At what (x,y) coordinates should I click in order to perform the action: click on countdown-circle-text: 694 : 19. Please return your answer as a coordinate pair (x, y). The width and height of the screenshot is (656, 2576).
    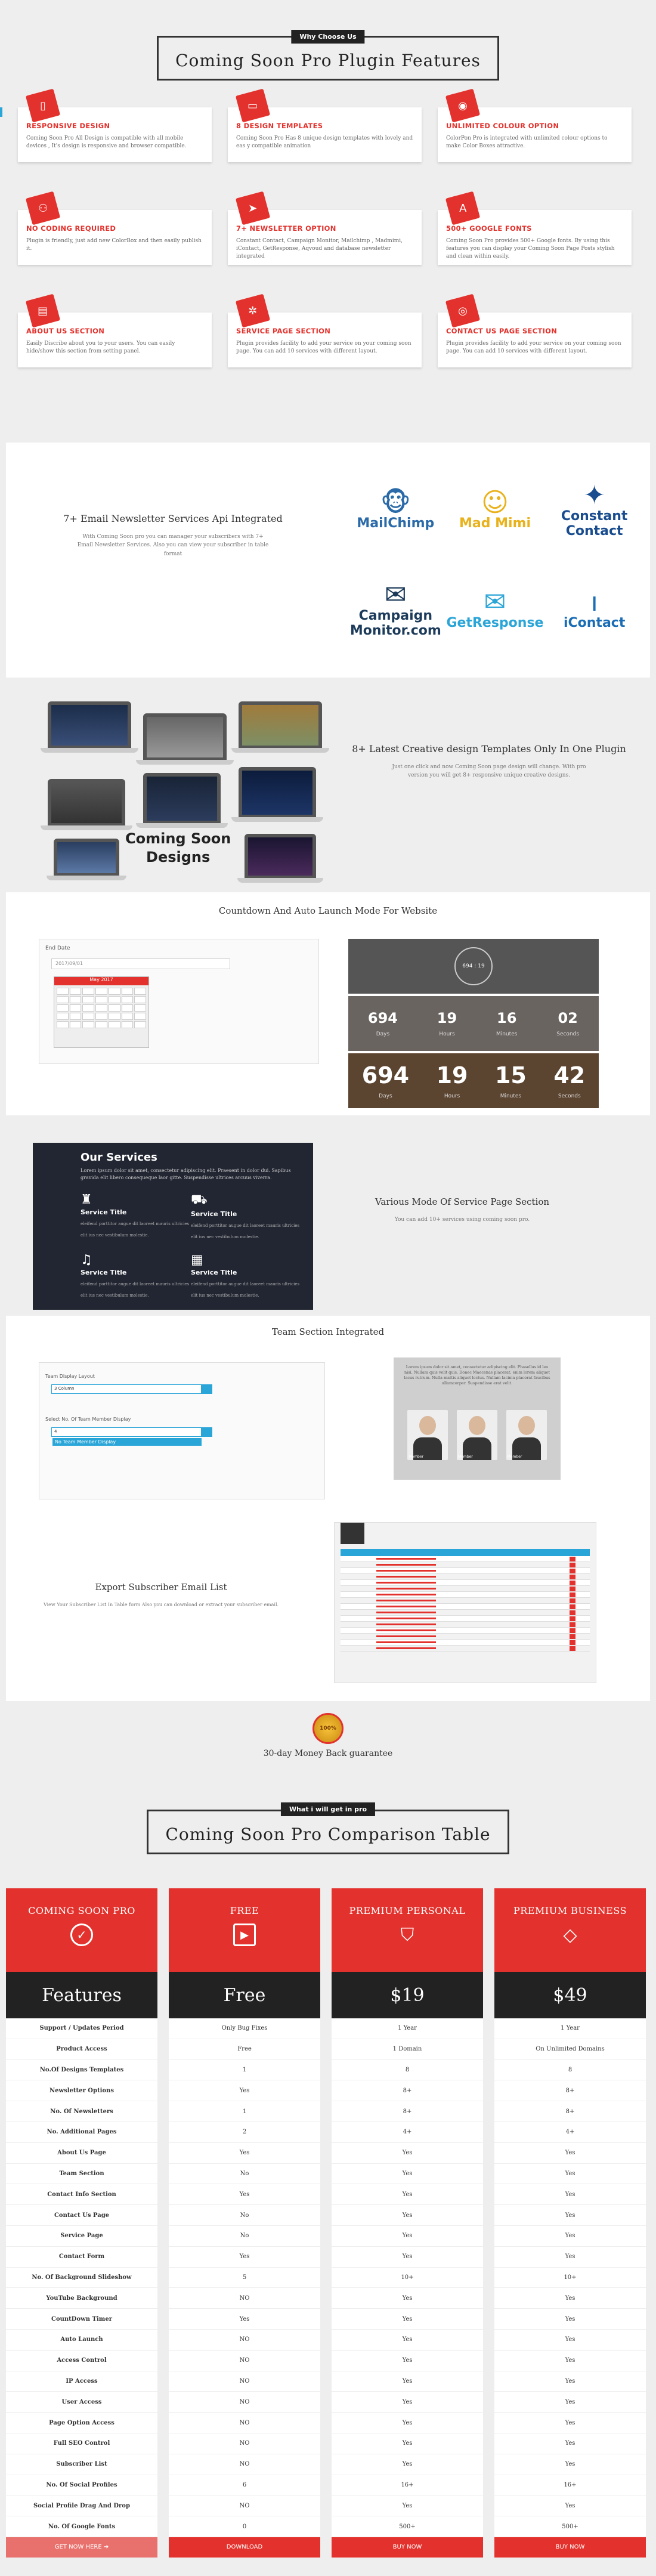
    Looking at the image, I should click on (473, 966).